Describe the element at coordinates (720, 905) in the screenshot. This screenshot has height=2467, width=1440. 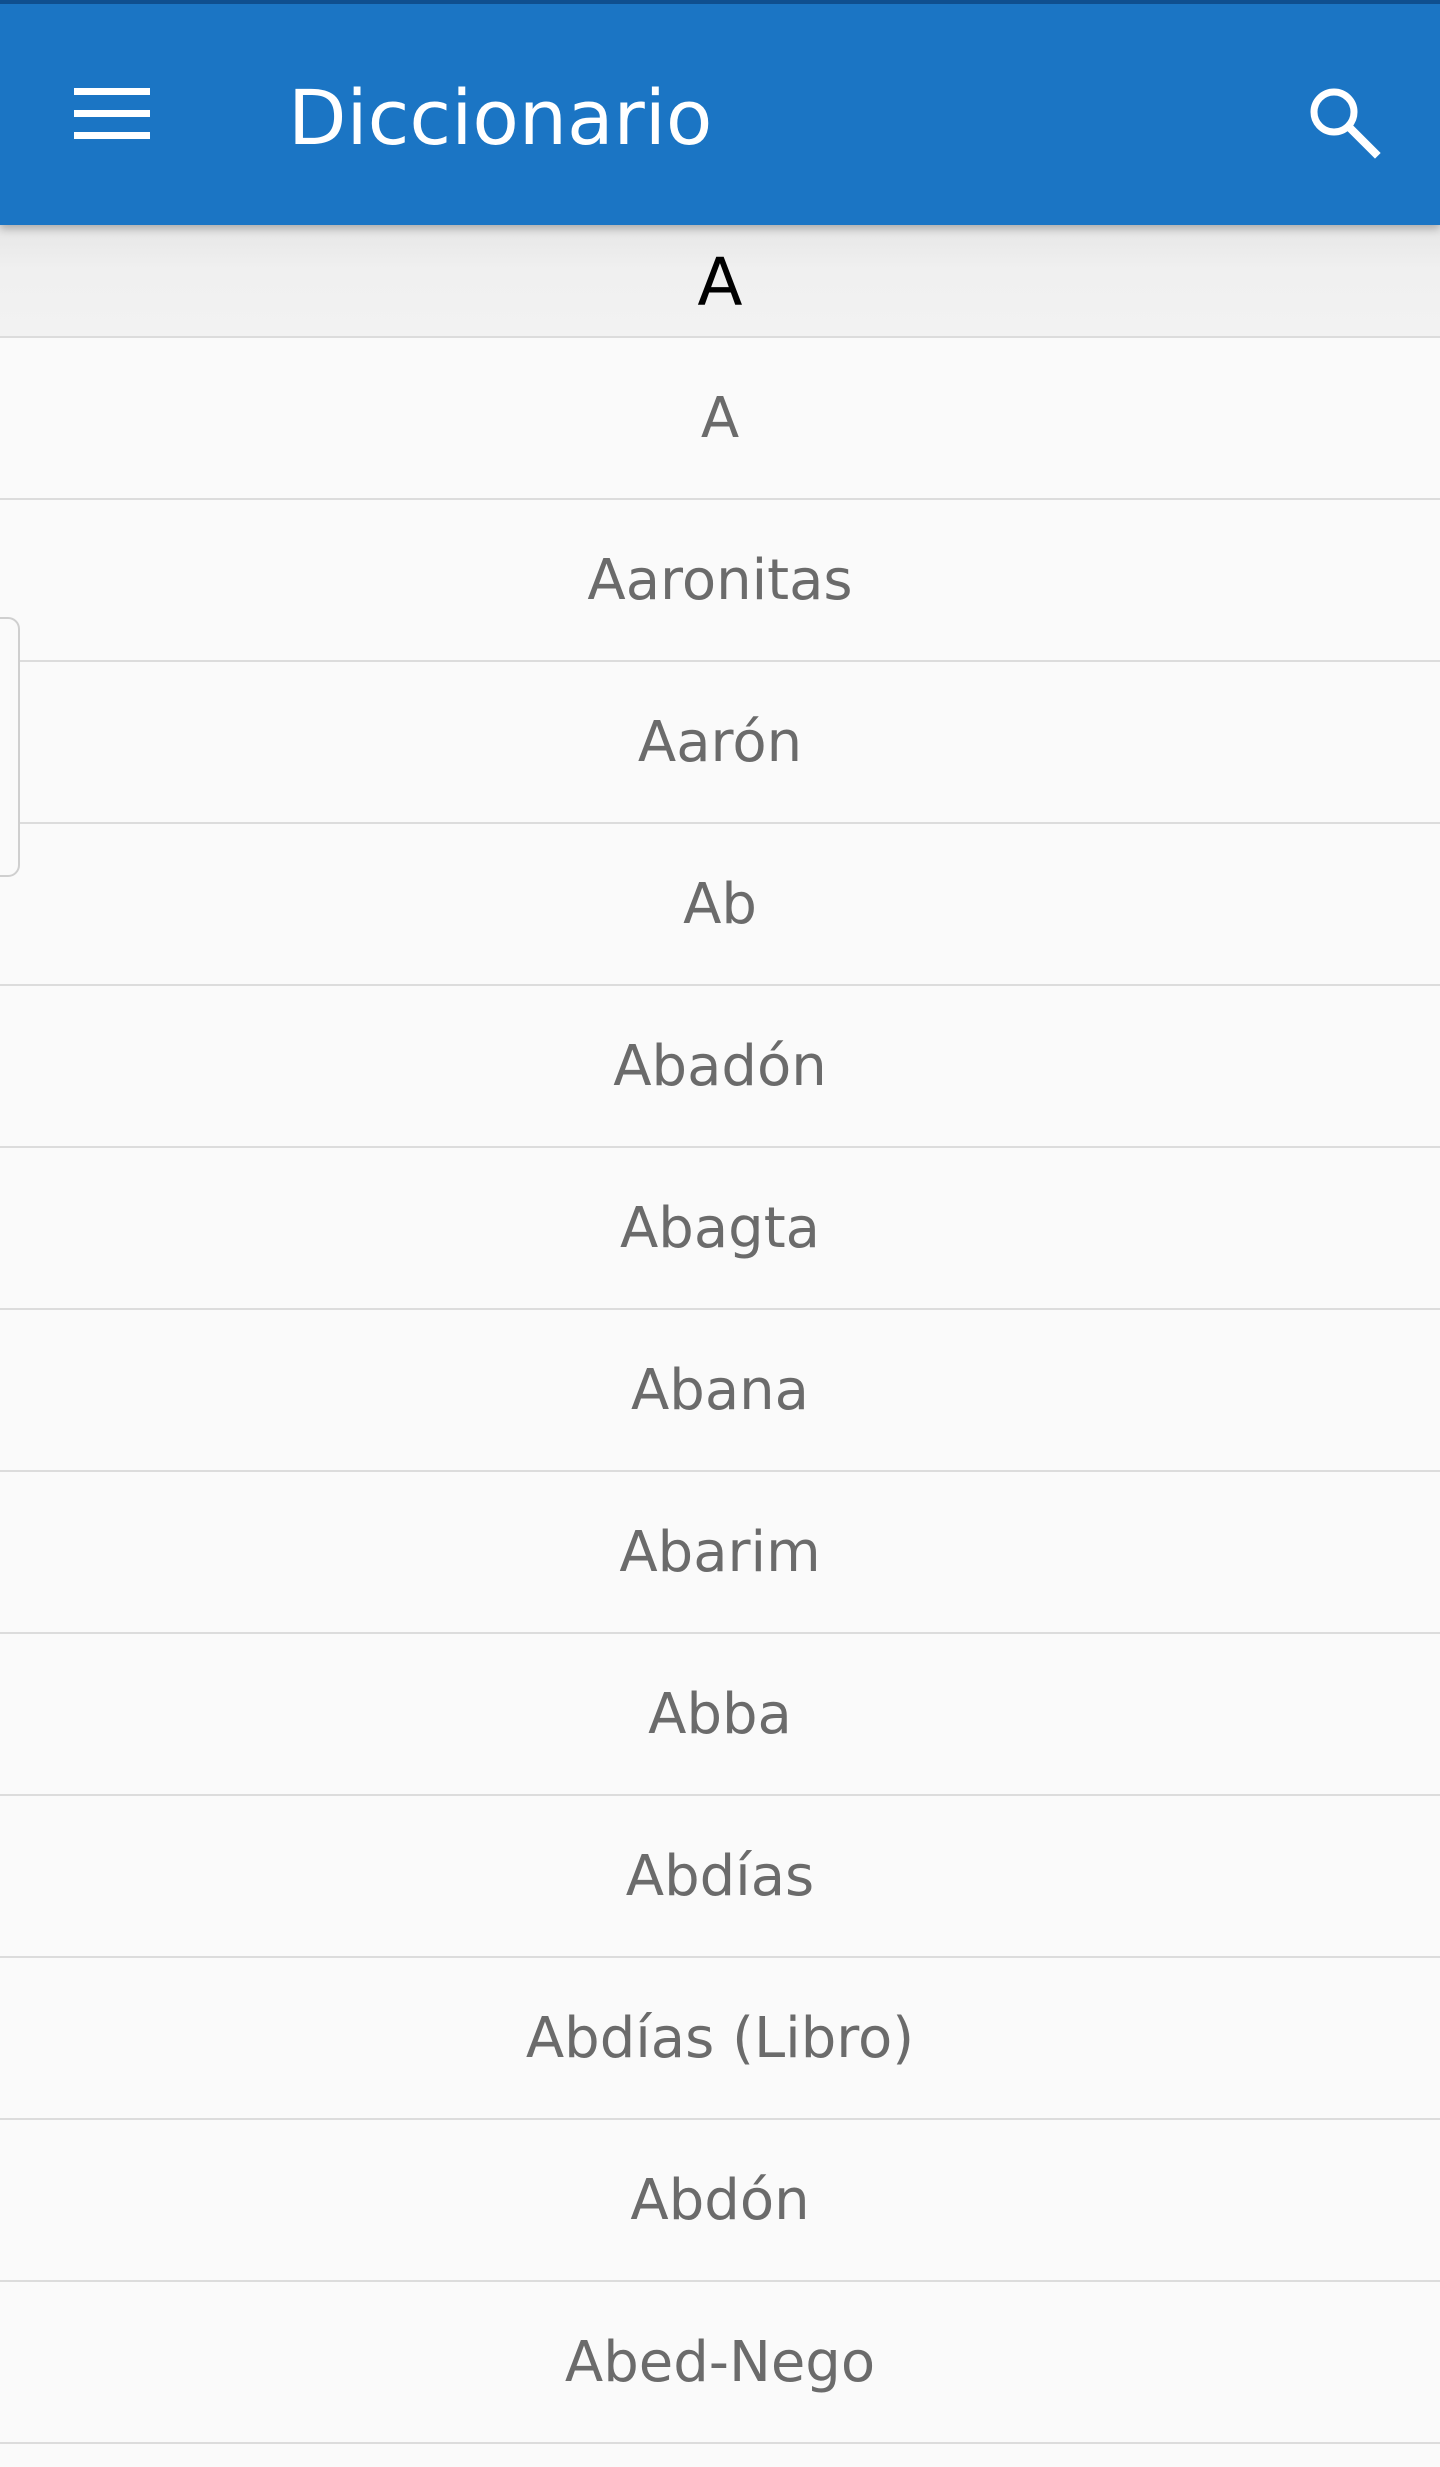
I see `list-item: Ab` at that location.